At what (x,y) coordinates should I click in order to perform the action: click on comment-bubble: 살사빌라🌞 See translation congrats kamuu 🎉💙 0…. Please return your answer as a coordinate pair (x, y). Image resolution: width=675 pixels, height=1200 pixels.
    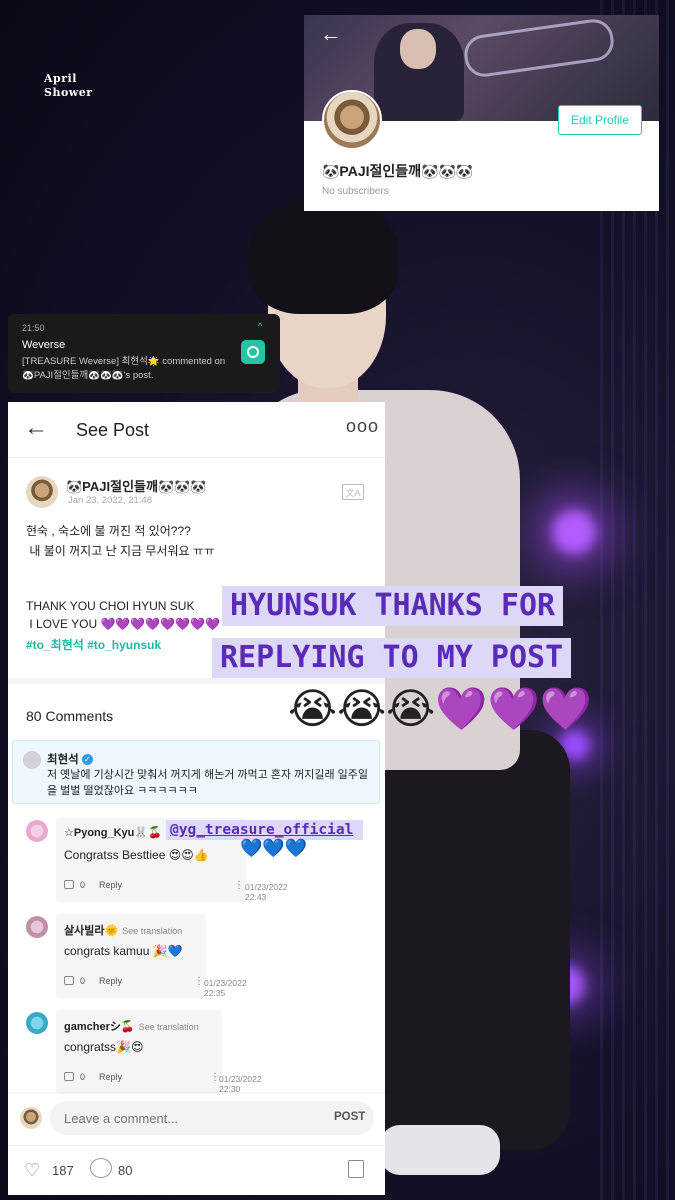
    Looking at the image, I should click on (131, 956).